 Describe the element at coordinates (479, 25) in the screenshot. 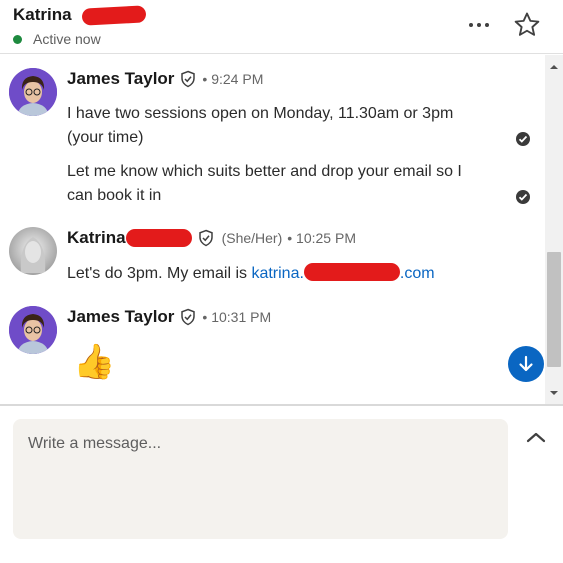

I see `more-options-button` at that location.